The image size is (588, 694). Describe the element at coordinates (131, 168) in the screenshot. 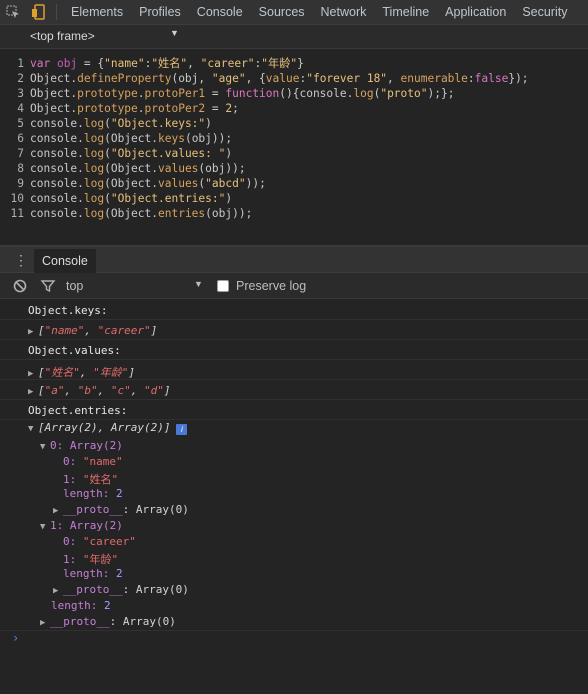

I see `code-line: 8 console.log(Object.values(obj));` at that location.